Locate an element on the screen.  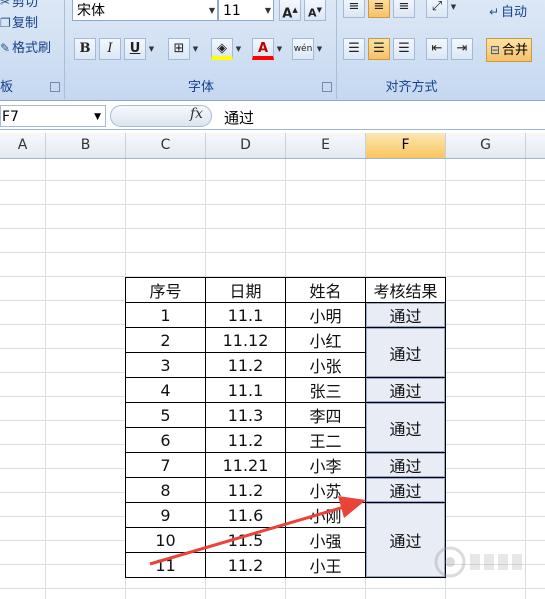
clipboard-launcher-icon is located at coordinates (55, 87).